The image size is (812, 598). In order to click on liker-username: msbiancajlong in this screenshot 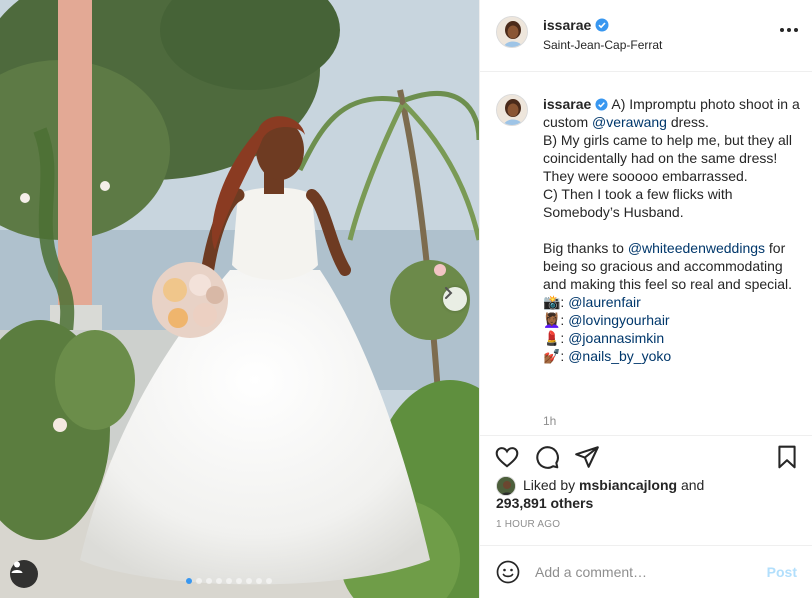, I will do `click(628, 485)`.